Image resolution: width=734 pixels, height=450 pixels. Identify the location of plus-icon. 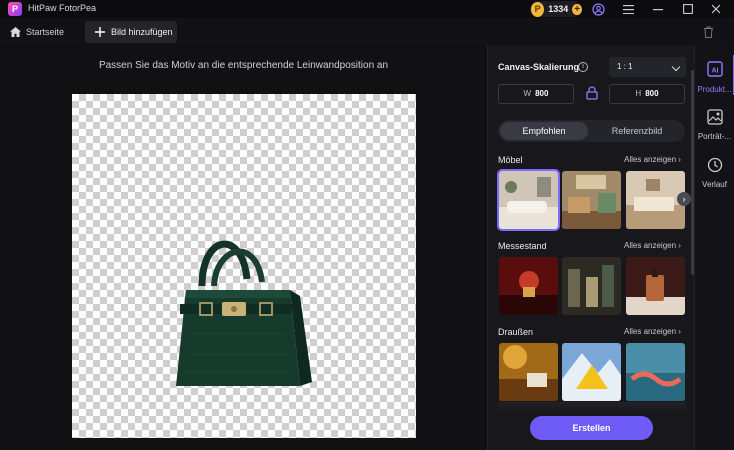
(100, 32).